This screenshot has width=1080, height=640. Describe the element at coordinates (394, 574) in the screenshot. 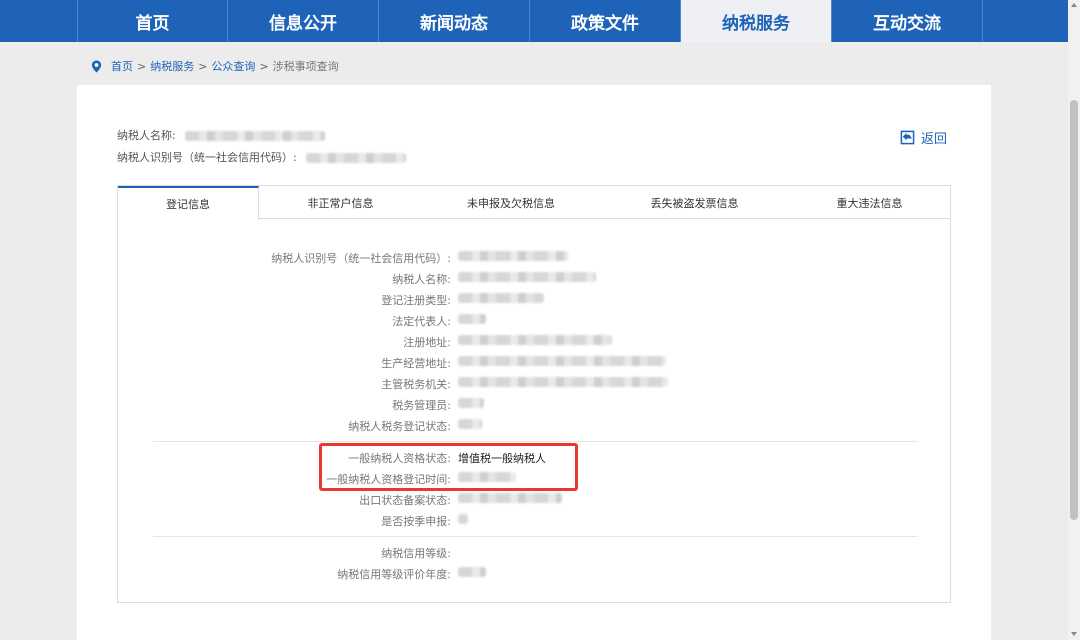

I see `field-label: 纳税信用等级评价年度:` at that location.